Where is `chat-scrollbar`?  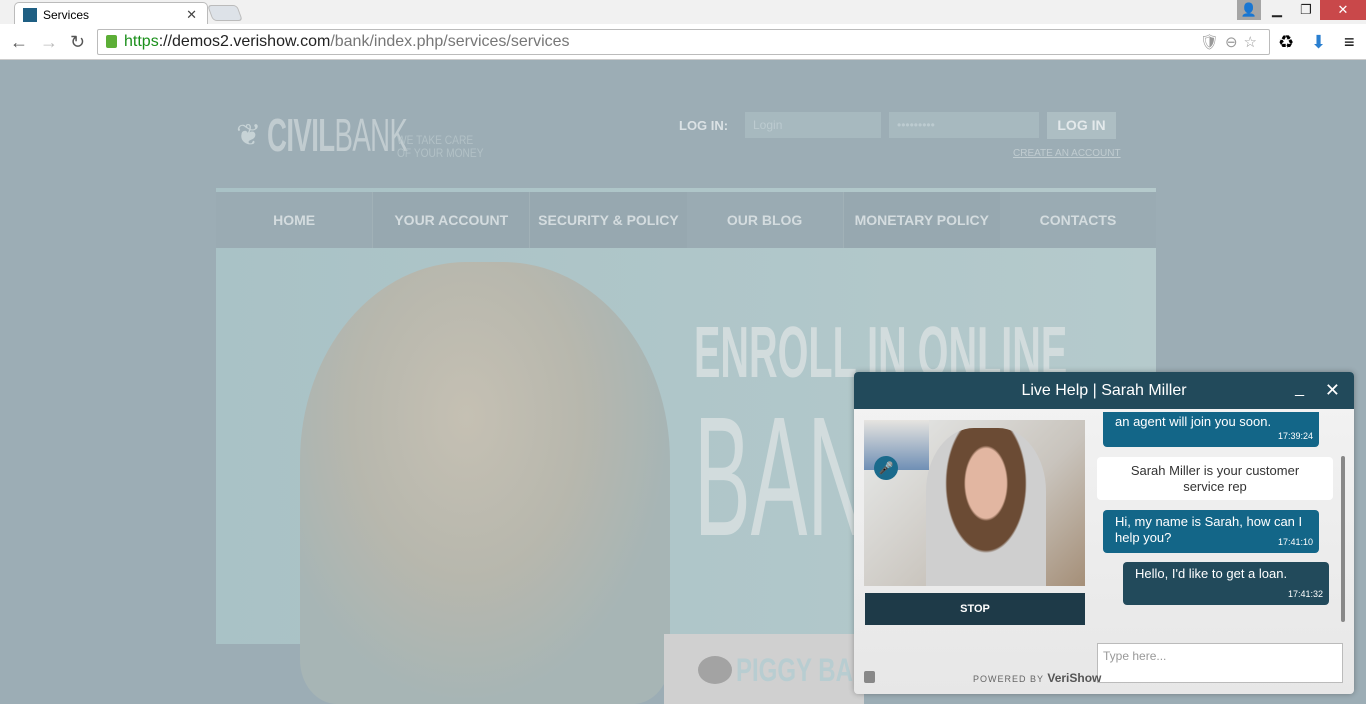
chat-scrollbar is located at coordinates (1343, 539).